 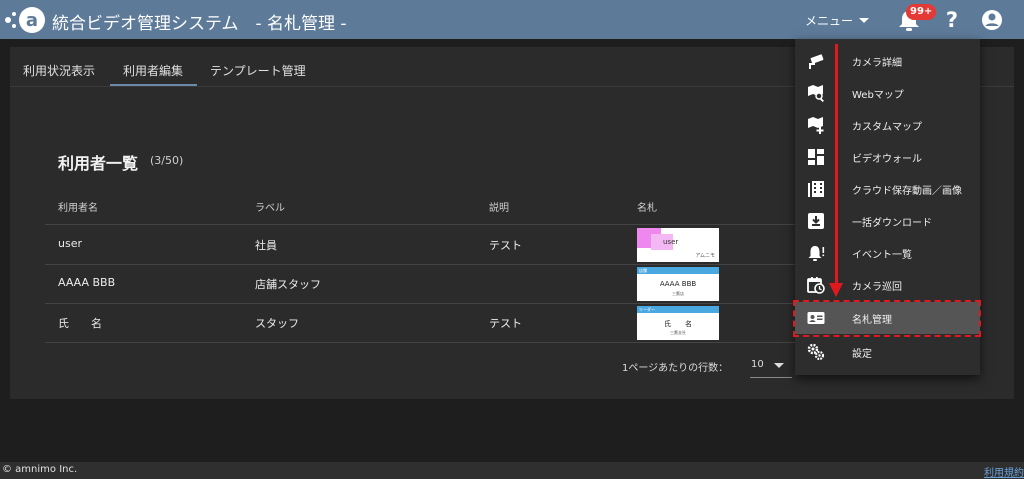 I want to click on column-header-label: ラベル, so click(x=270, y=206).